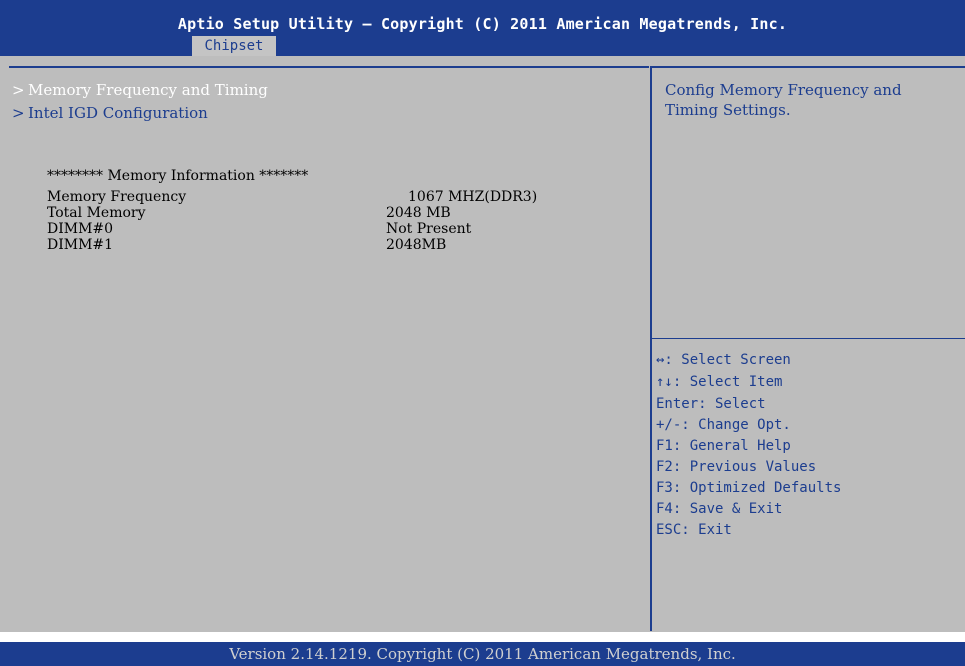 The width and height of the screenshot is (965, 666). I want to click on key-select-screen: ↔: Select Screen, so click(723, 360).